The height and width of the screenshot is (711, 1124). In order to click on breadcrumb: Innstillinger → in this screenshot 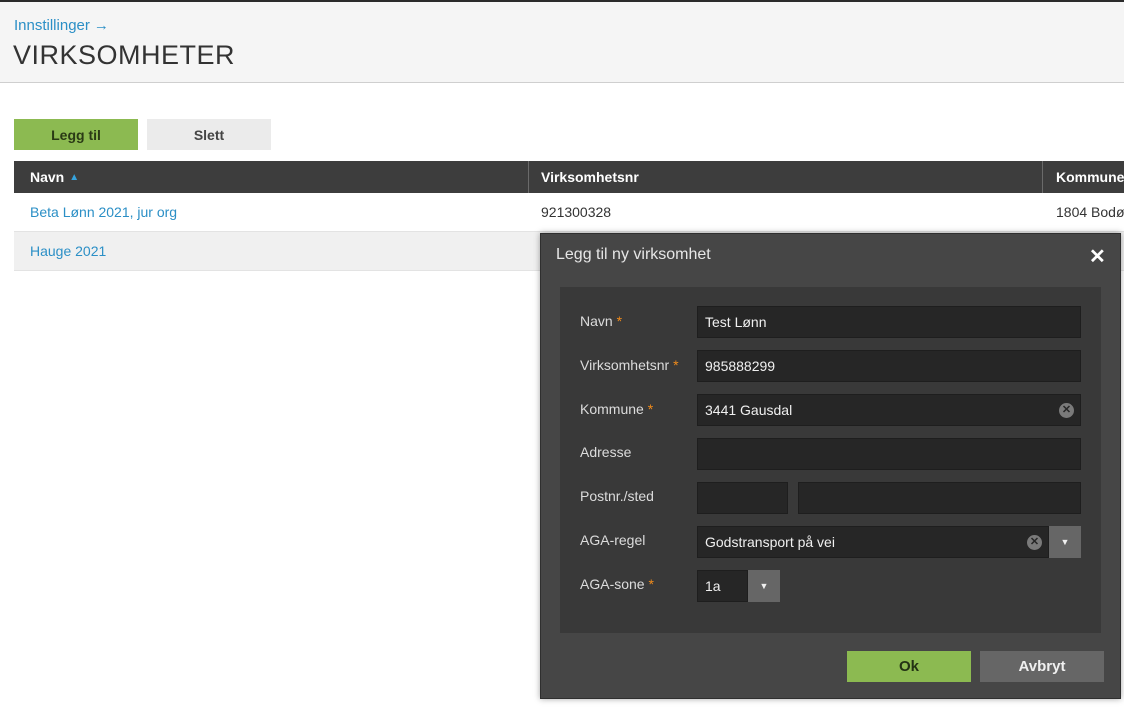, I will do `click(61, 25)`.